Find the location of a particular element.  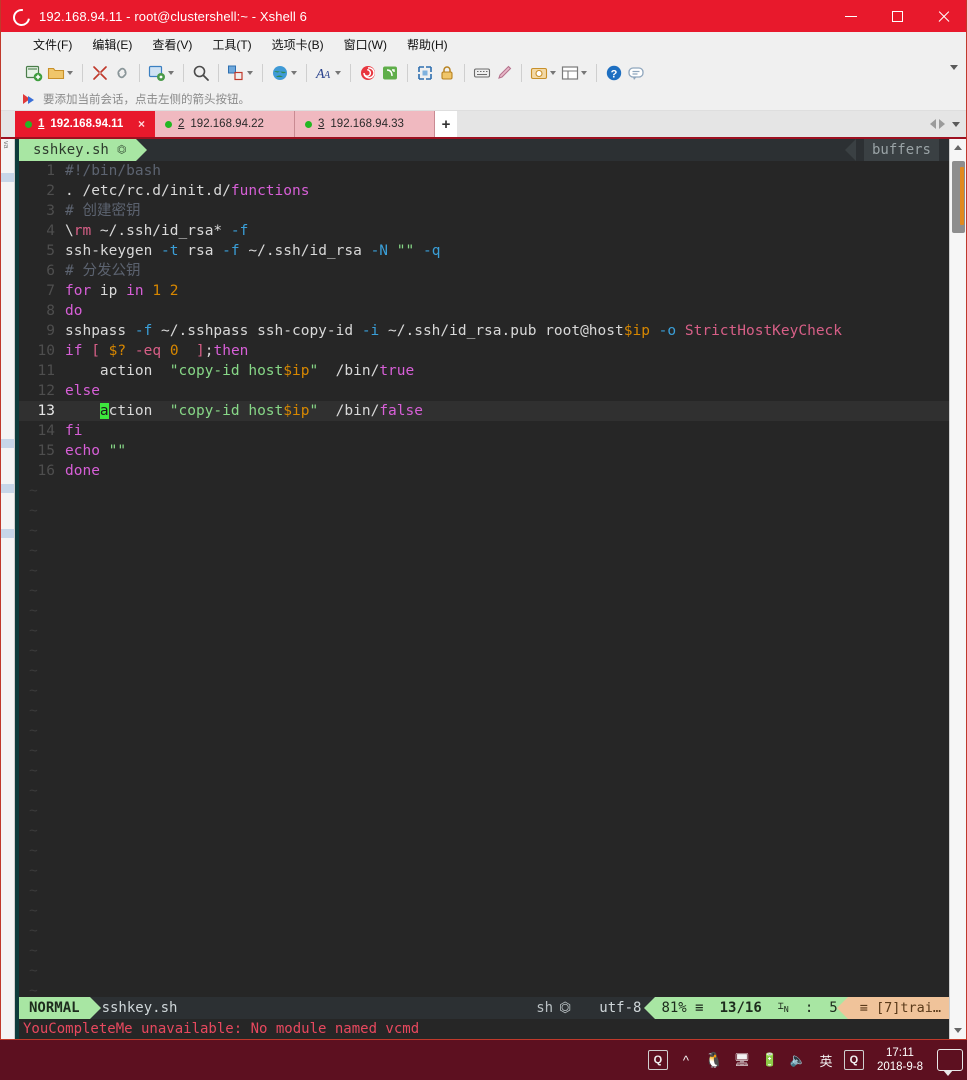

battery-icon: 🔋 is located at coordinates (770, 1060).